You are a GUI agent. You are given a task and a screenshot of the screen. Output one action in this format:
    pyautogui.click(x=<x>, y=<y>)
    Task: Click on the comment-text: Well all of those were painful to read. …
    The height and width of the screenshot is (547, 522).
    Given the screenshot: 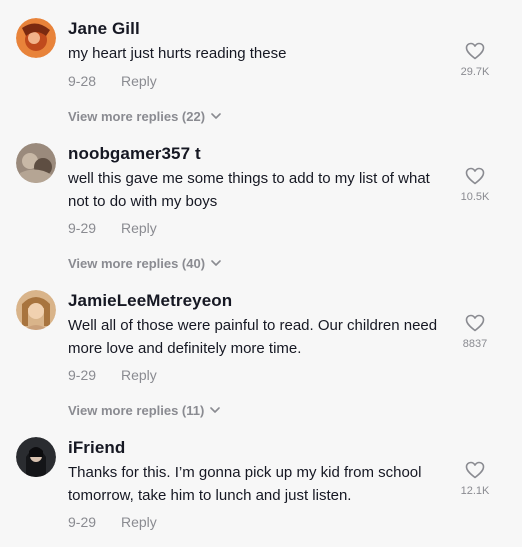 What is the action you would take?
    pyautogui.click(x=253, y=337)
    